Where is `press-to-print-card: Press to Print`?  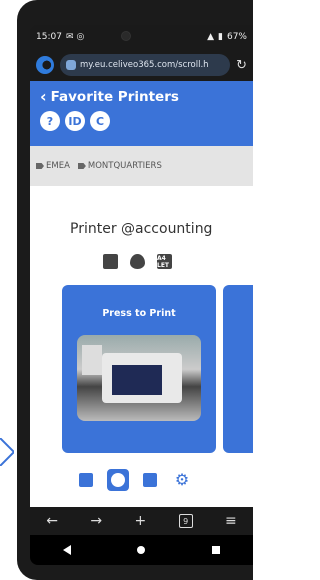
press-to-print-card: Press to Print is located at coordinates (139, 369).